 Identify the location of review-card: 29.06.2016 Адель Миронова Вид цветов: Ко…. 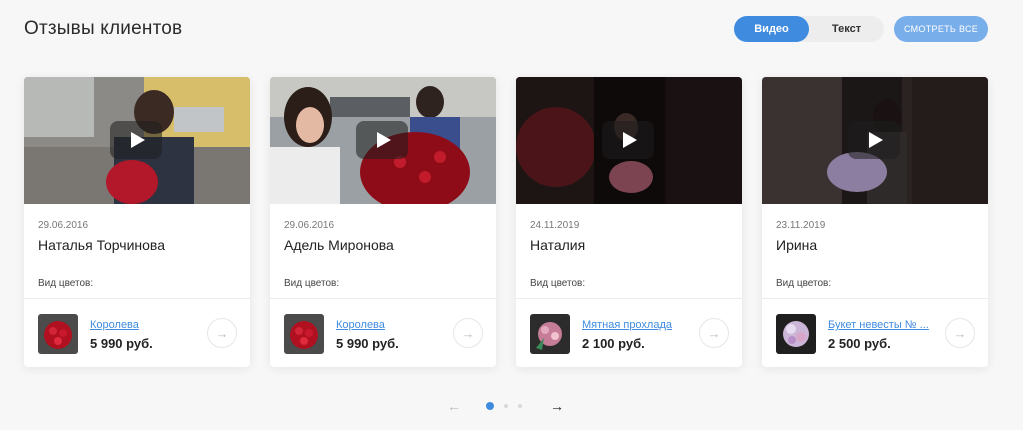
(383, 222).